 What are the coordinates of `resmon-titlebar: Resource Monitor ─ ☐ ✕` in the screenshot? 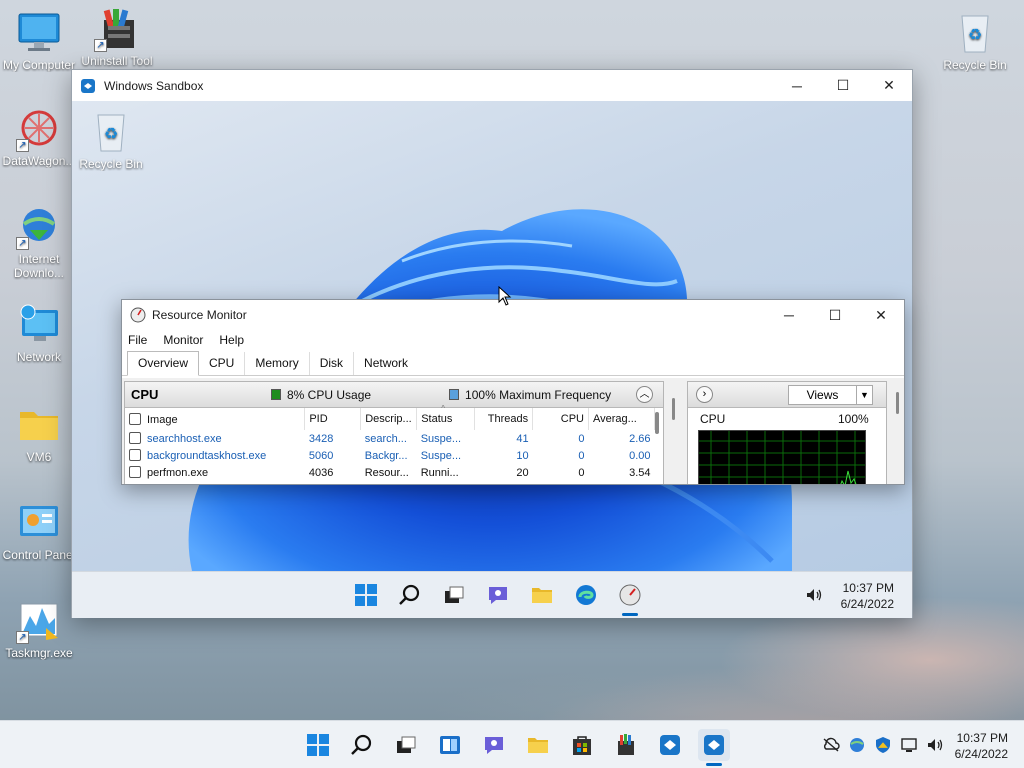 It's located at (513, 315).